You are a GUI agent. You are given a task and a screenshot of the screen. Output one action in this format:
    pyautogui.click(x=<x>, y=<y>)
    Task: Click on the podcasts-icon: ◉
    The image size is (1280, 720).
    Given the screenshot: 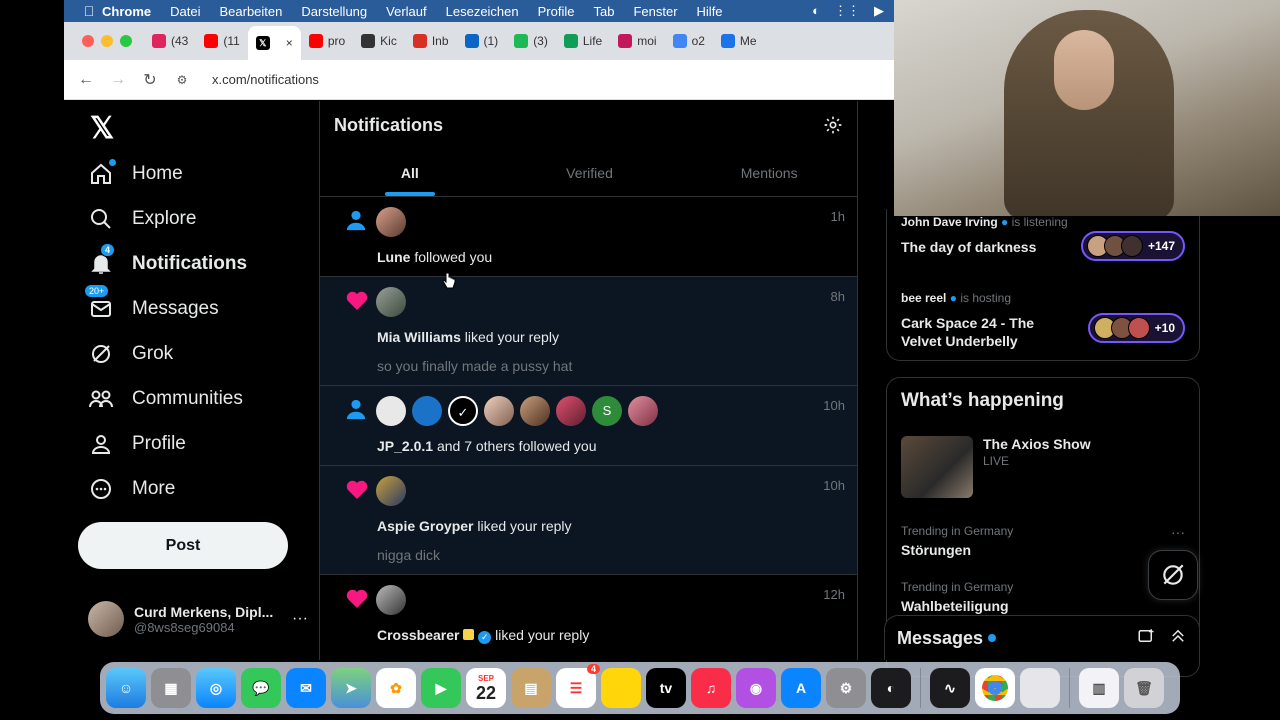 What is the action you would take?
    pyautogui.click(x=756, y=688)
    